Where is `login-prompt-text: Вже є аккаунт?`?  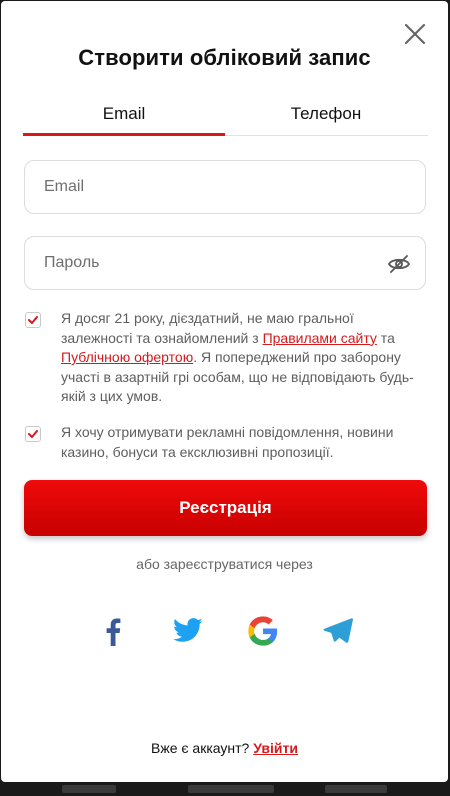
login-prompt-text: Вже є аккаунт? is located at coordinates (202, 748).